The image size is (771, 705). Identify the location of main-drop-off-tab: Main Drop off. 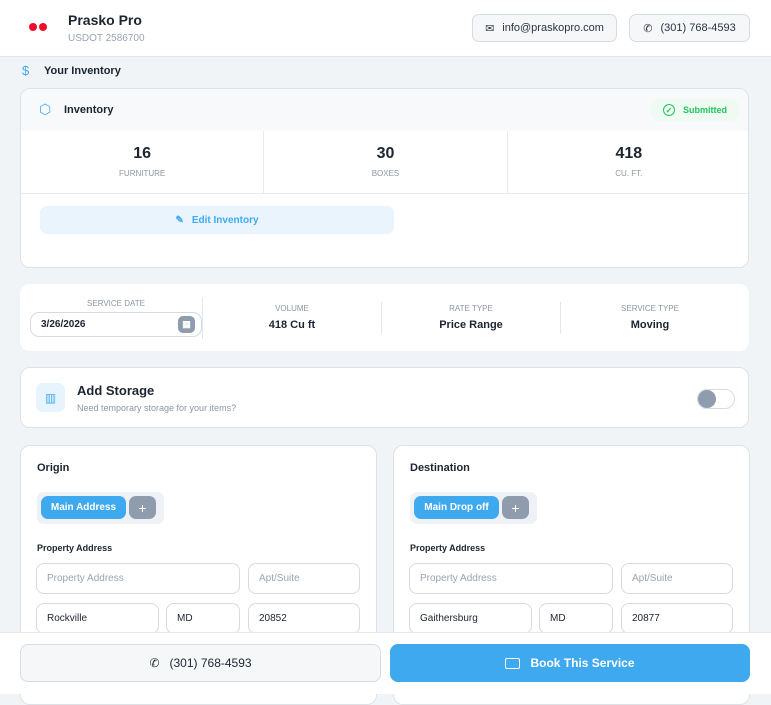
(456, 507).